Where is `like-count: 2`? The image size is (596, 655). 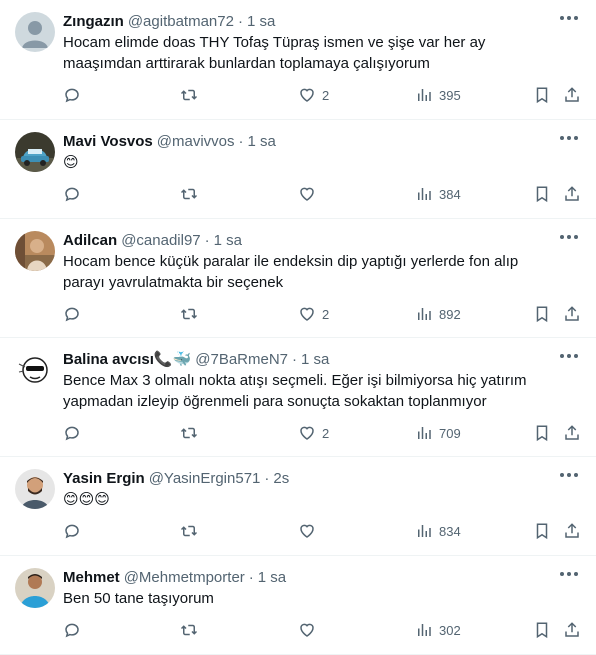 like-count: 2 is located at coordinates (326, 95).